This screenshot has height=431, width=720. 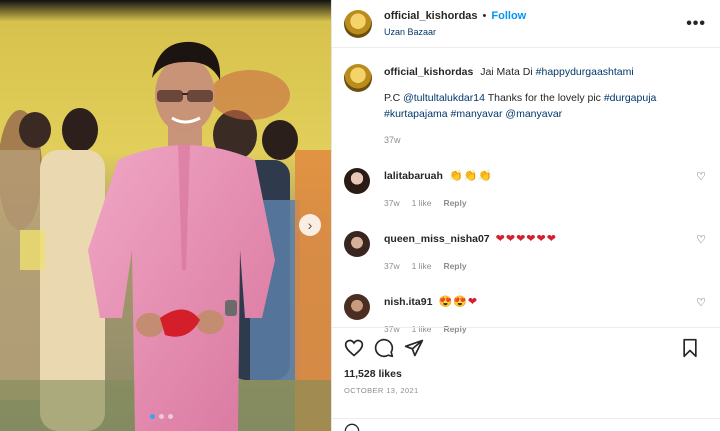 I want to click on likes-count: 11,528 likes, so click(x=526, y=374).